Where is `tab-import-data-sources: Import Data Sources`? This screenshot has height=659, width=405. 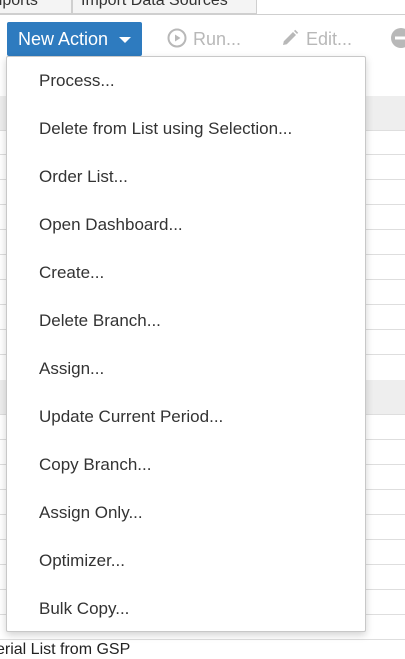 tab-import-data-sources: Import Data Sources is located at coordinates (164, 7).